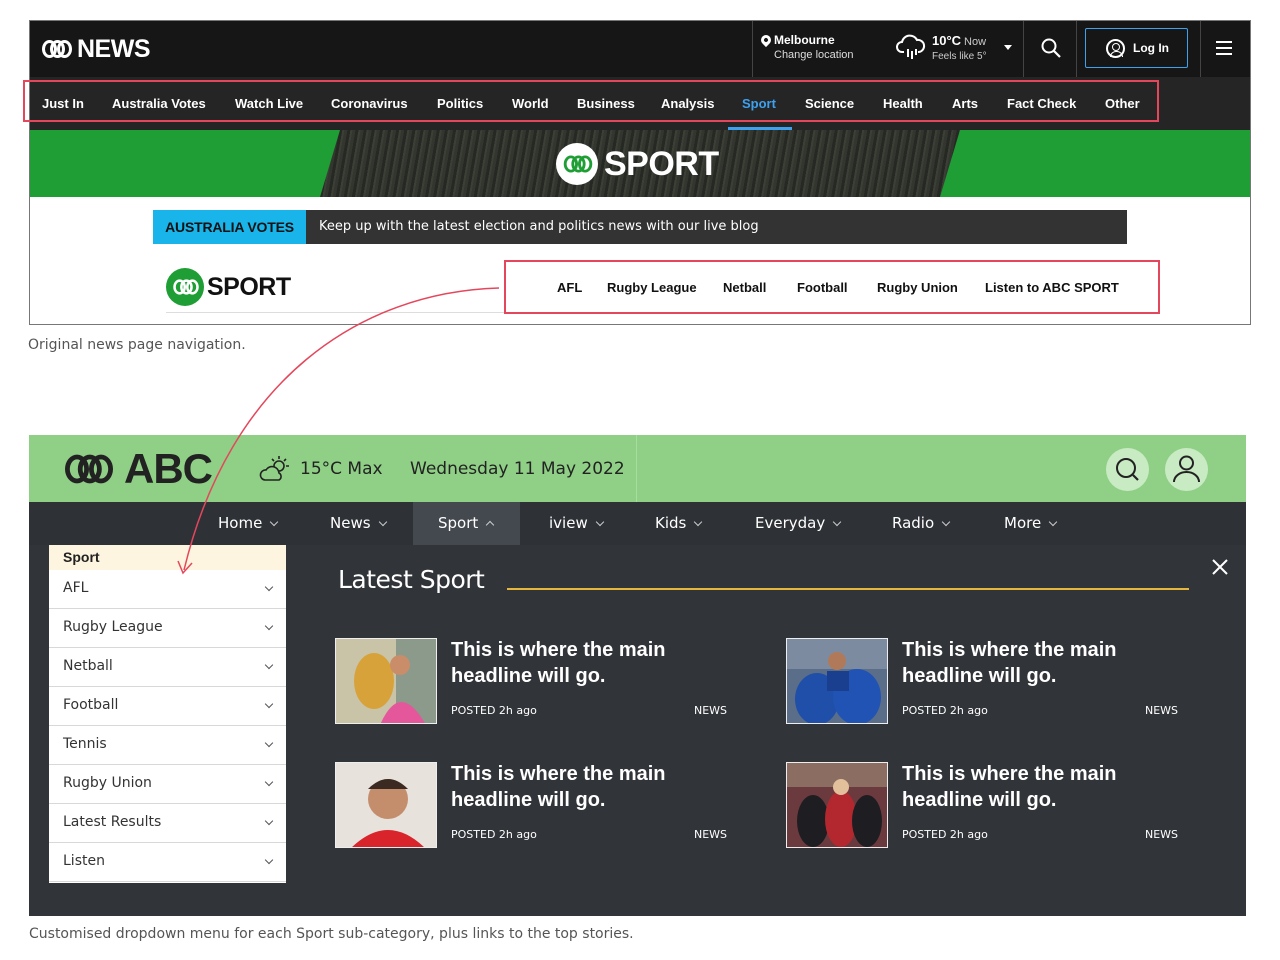 The width and height of the screenshot is (1280, 960). What do you see at coordinates (167, 862) in the screenshot?
I see `dropdown-item-listen: Listen` at bounding box center [167, 862].